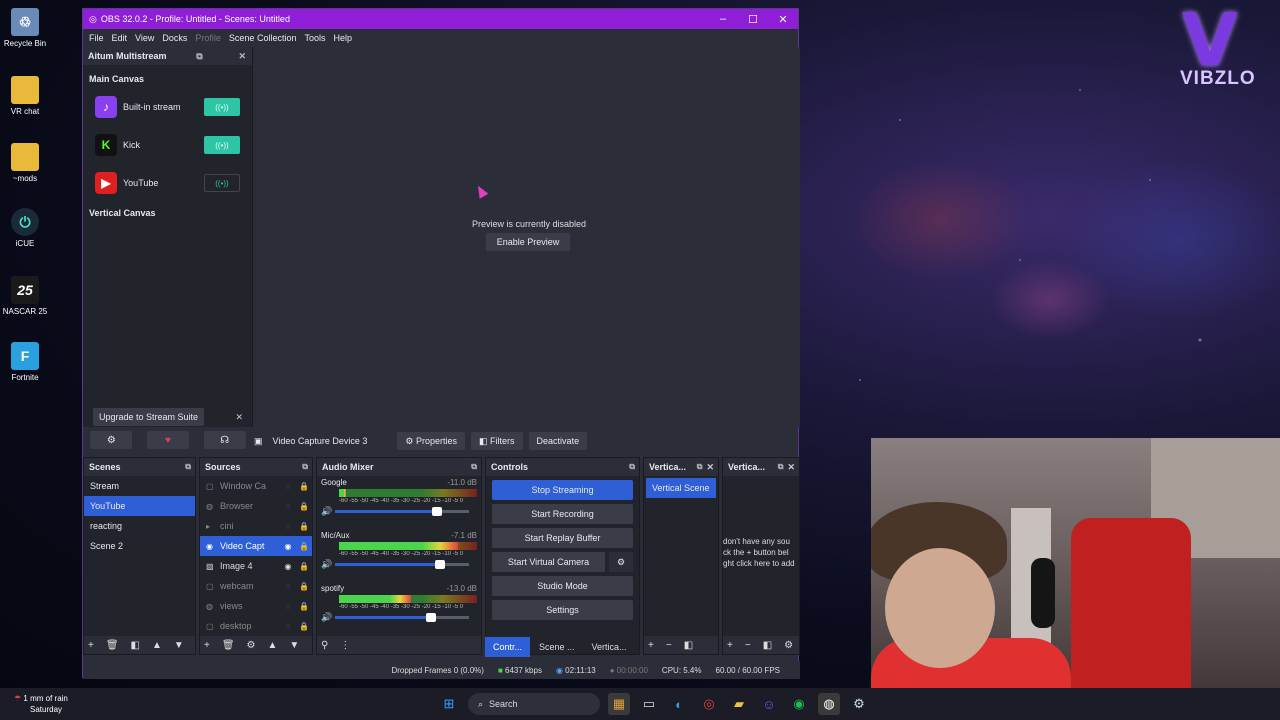  Describe the element at coordinates (753, 19) in the screenshot. I see `maximize-icon: ☐` at that location.